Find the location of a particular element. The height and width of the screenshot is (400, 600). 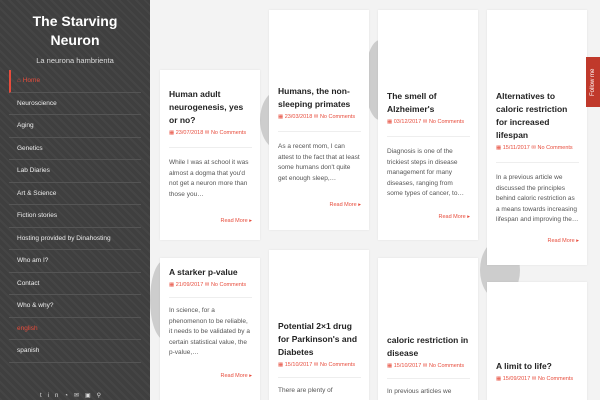

nav-item-spanish: spanish is located at coordinates (75, 351).